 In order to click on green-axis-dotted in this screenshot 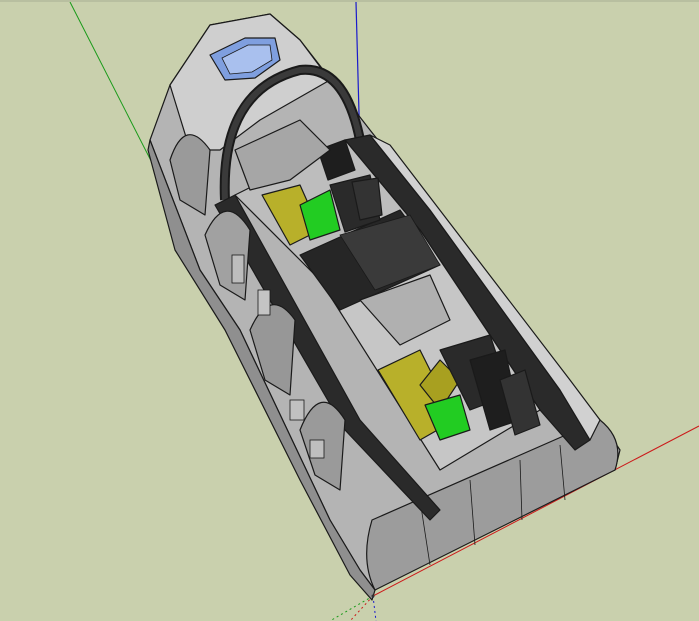, I will do `click(351, 608)`.